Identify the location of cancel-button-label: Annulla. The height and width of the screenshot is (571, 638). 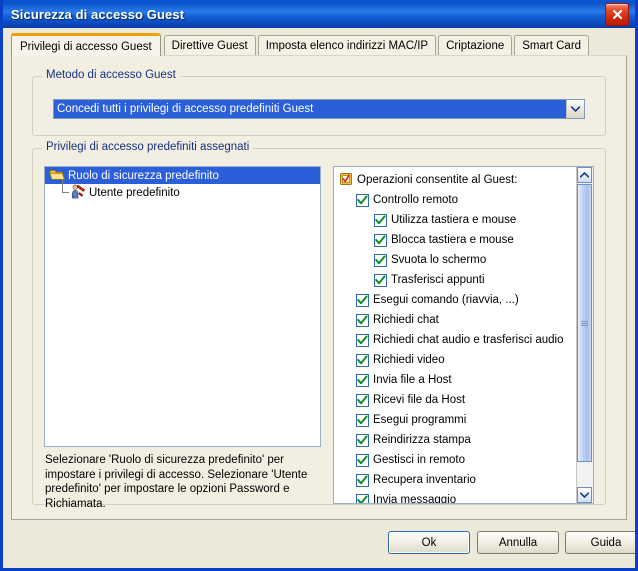
(518, 542).